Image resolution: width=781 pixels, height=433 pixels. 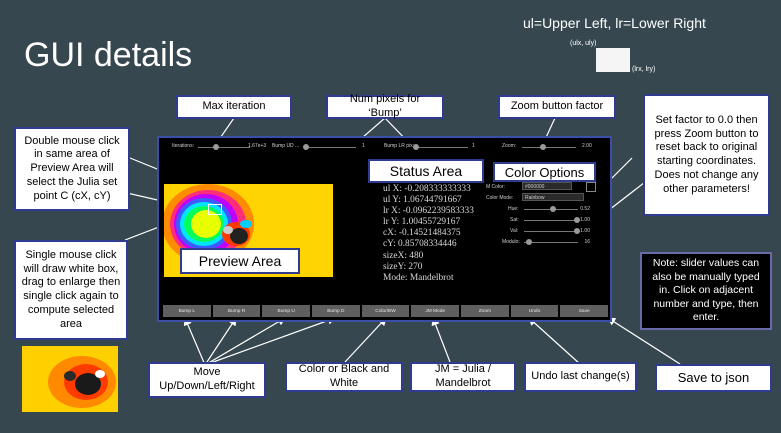 I want to click on jm-mode-button: JM Mode, so click(x=435, y=311).